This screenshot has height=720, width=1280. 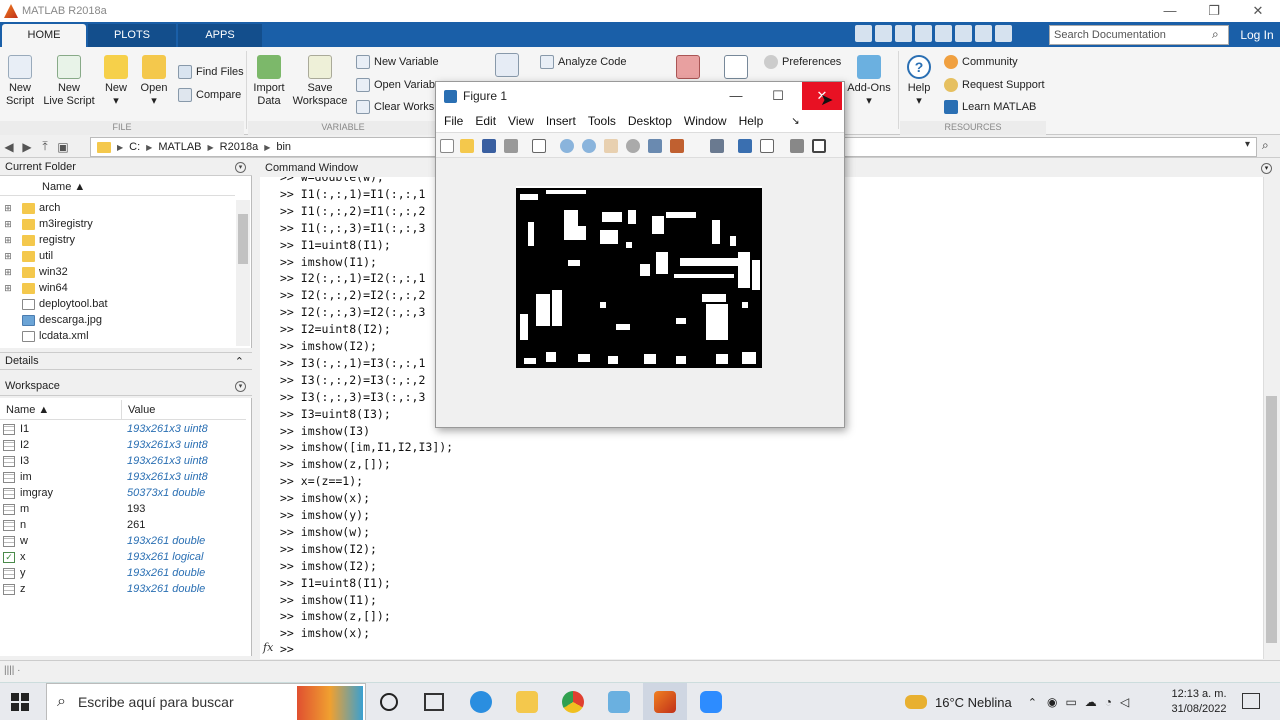 What do you see at coordinates (489, 146) in the screenshot?
I see `save-figure-icon` at bounding box center [489, 146].